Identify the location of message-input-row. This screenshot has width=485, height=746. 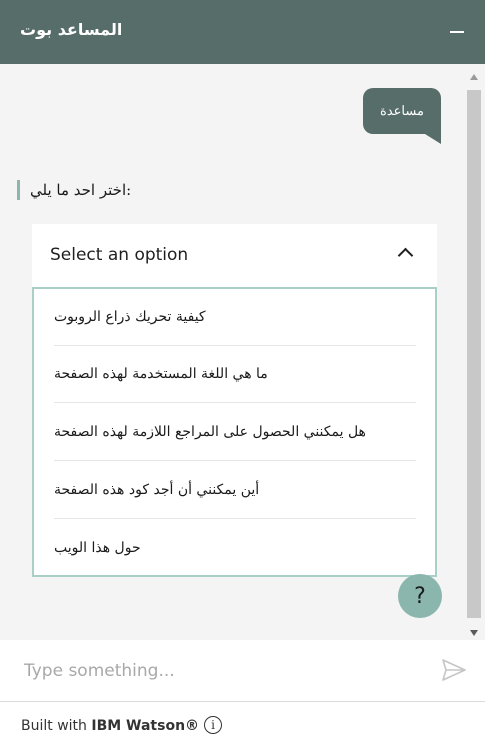
(242, 671).